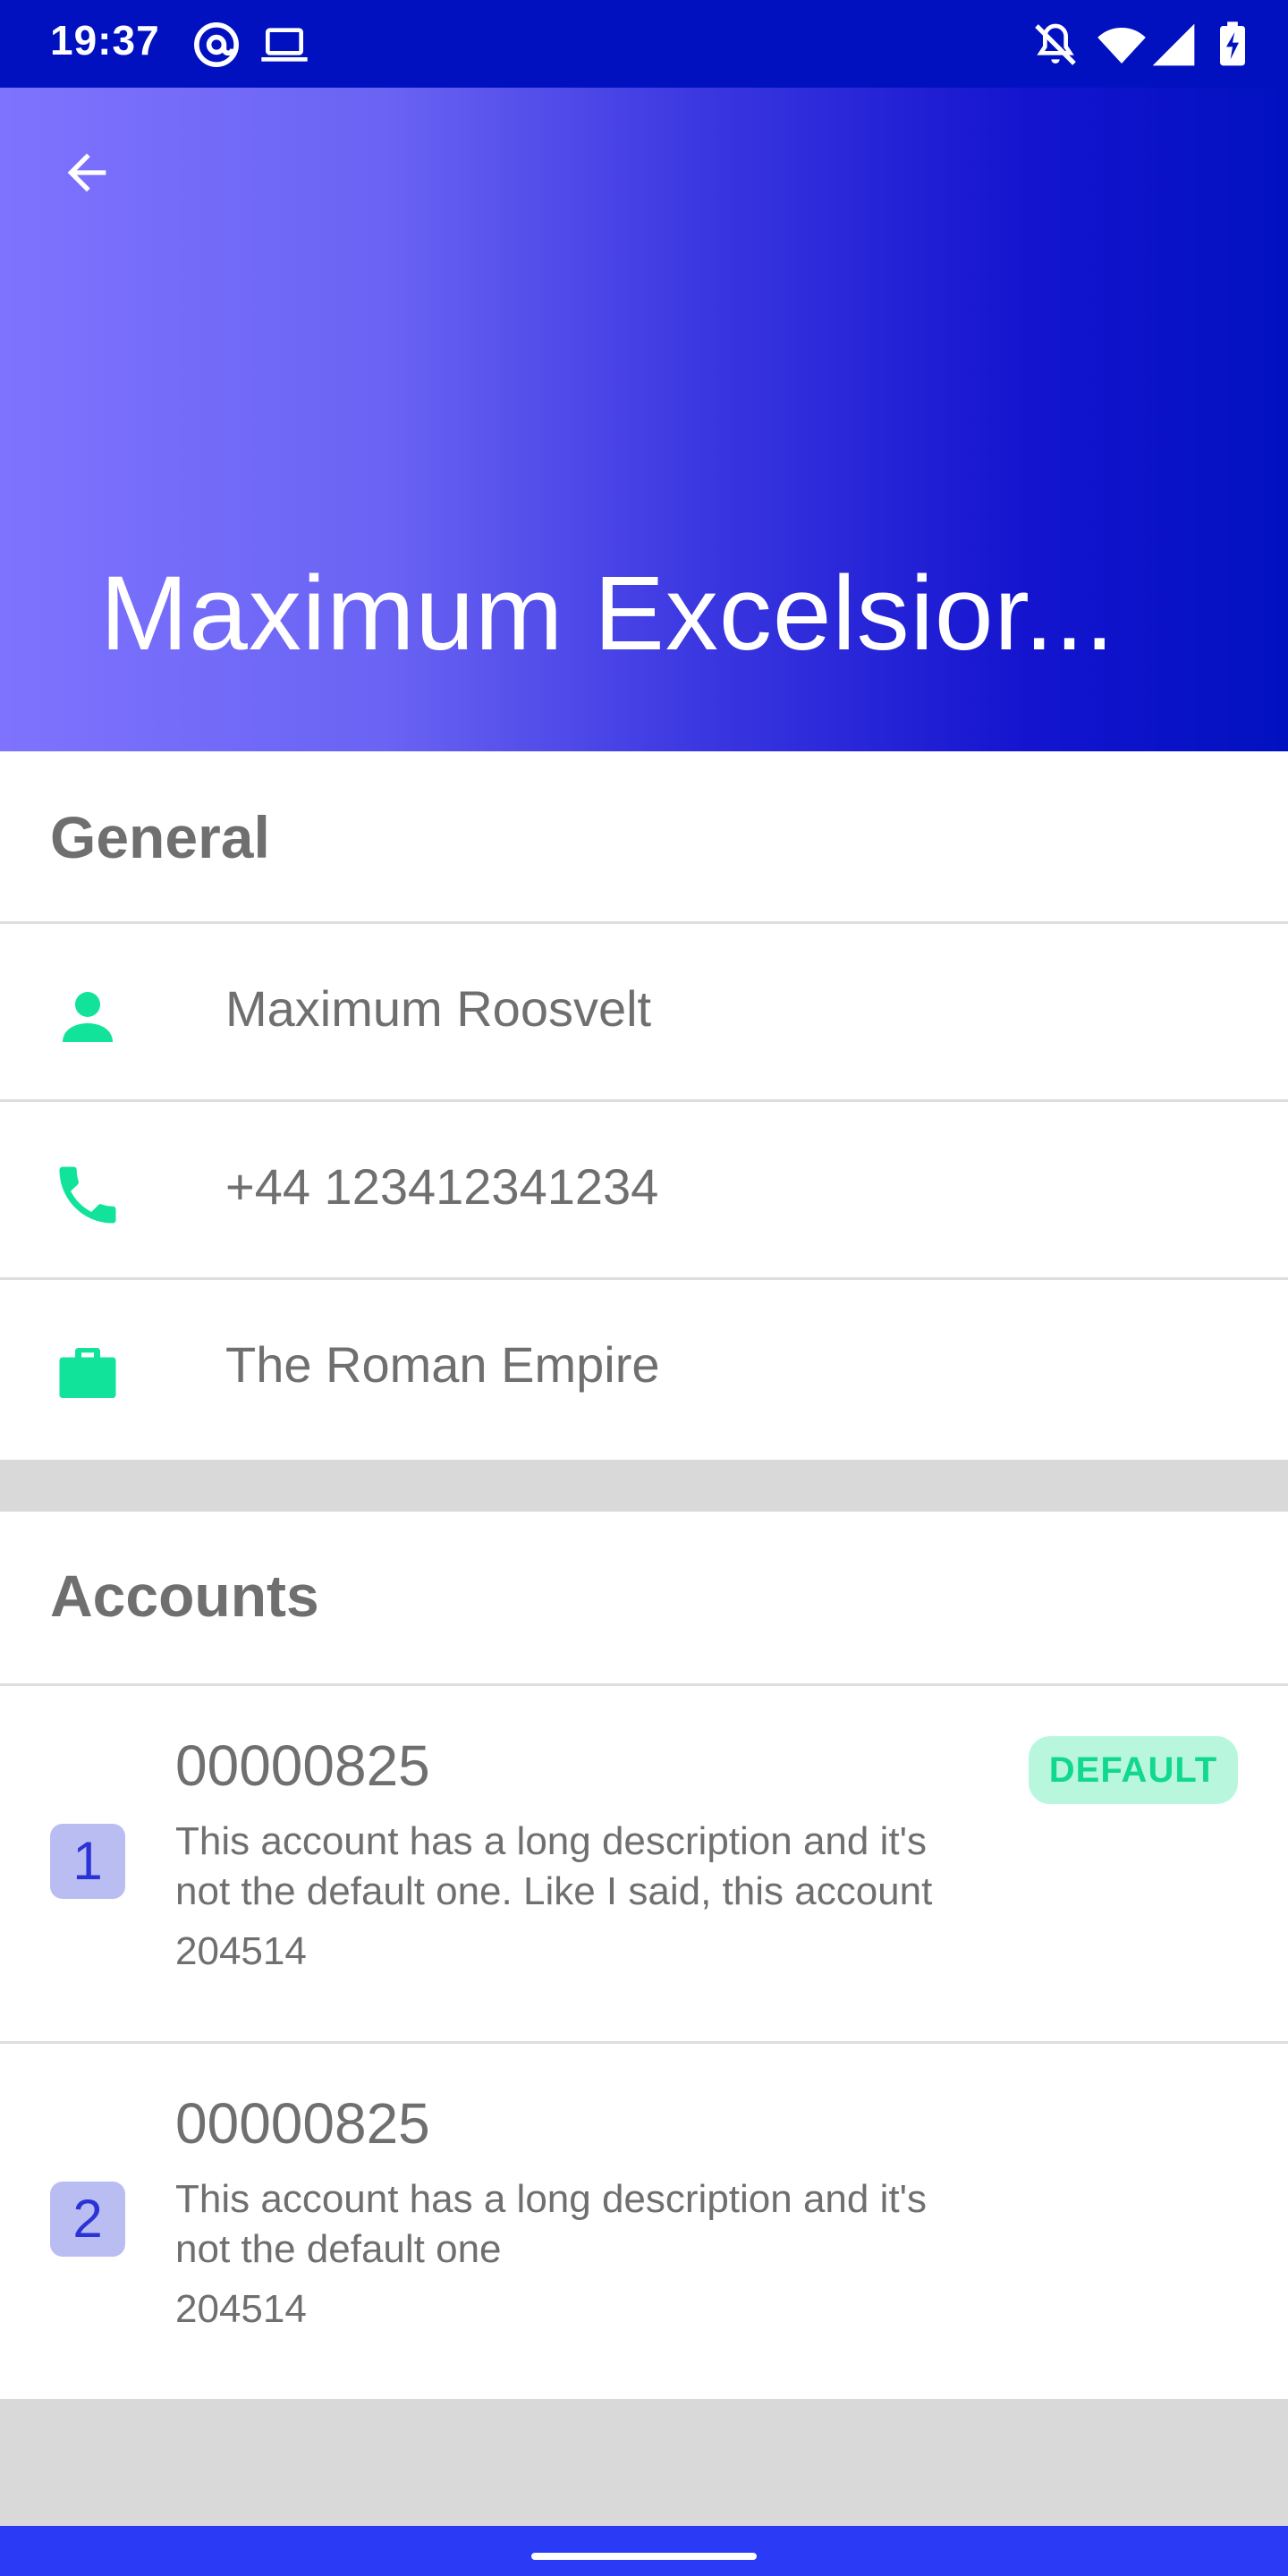  What do you see at coordinates (1133, 1770) in the screenshot?
I see `default-badge: DEFAULT` at bounding box center [1133, 1770].